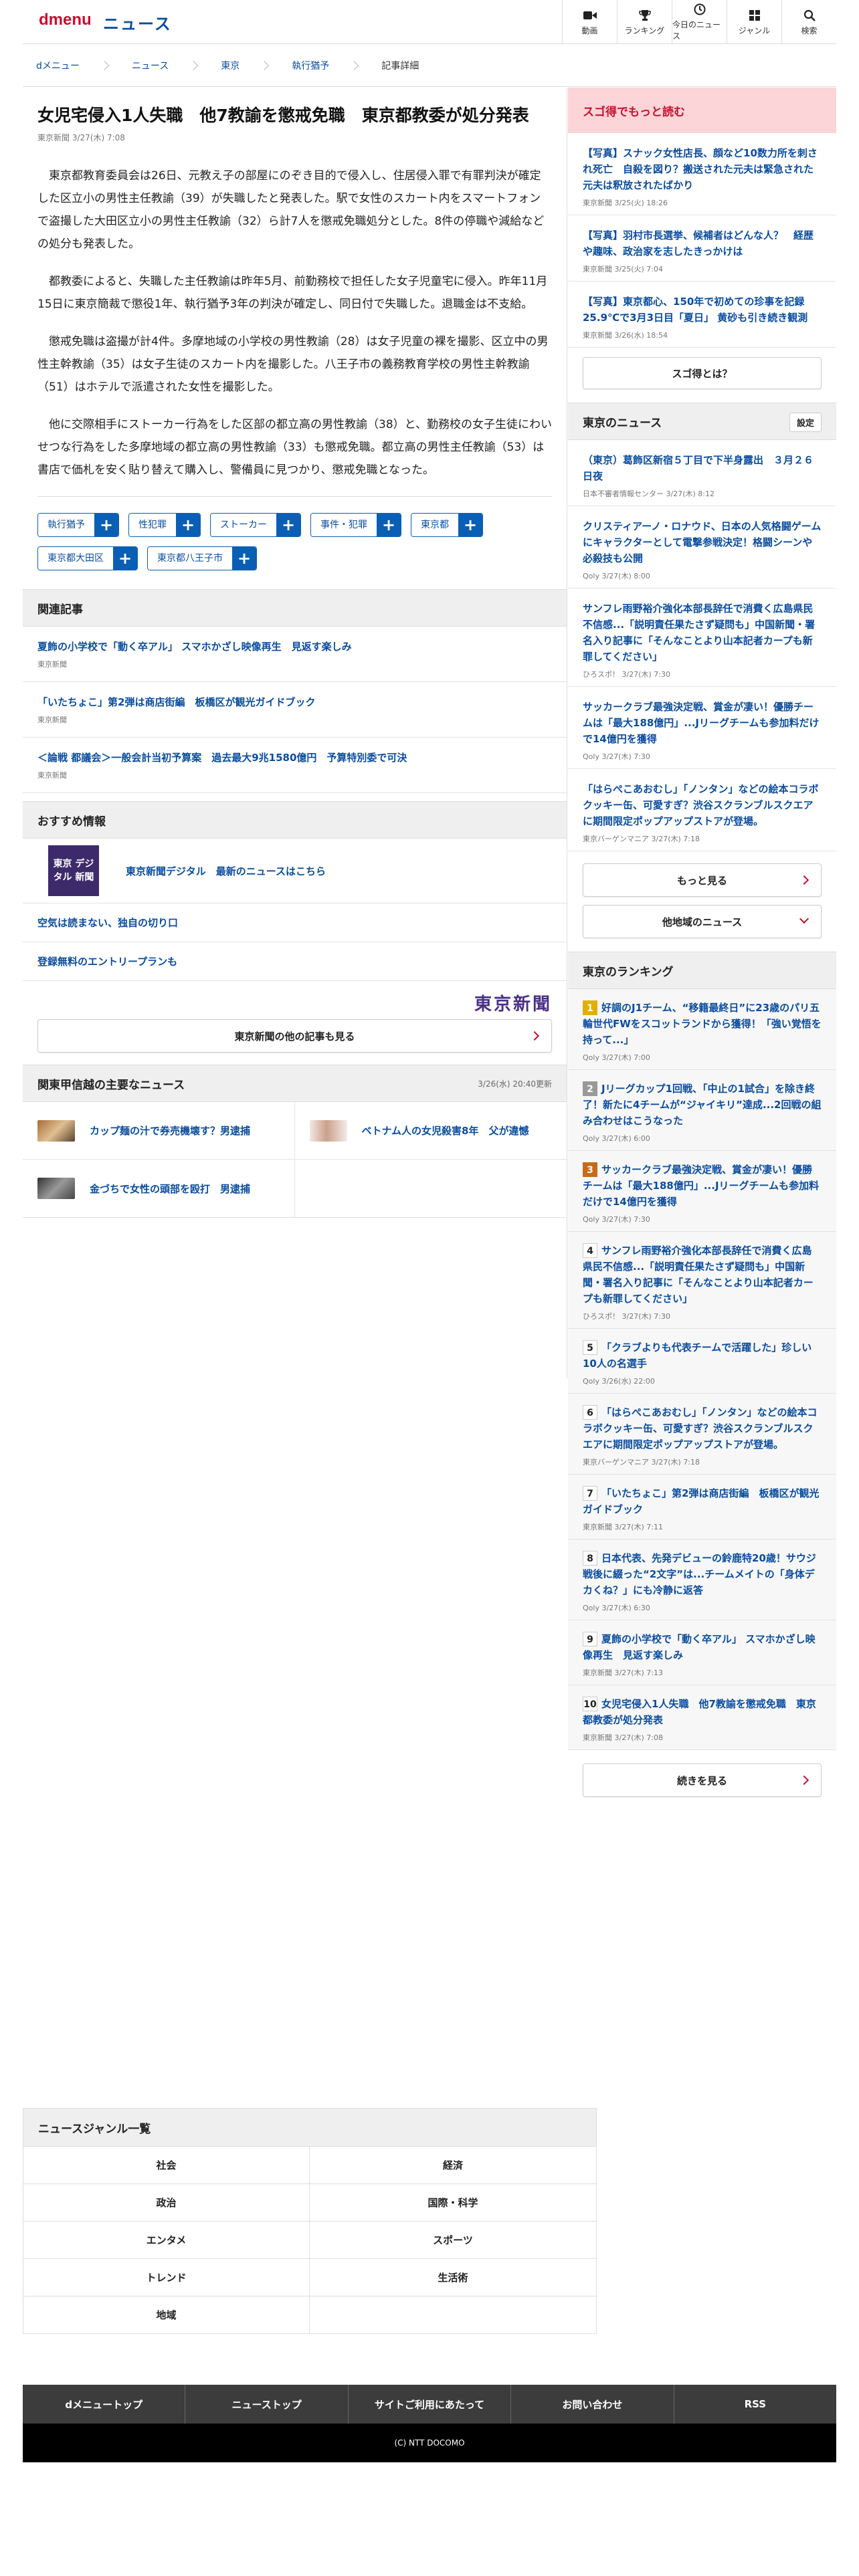 The image size is (859, 2576). Describe the element at coordinates (445, 1130) in the screenshot. I see `kanto-news-title: ベトナム人の女児殺害8年 父が違憾` at that location.